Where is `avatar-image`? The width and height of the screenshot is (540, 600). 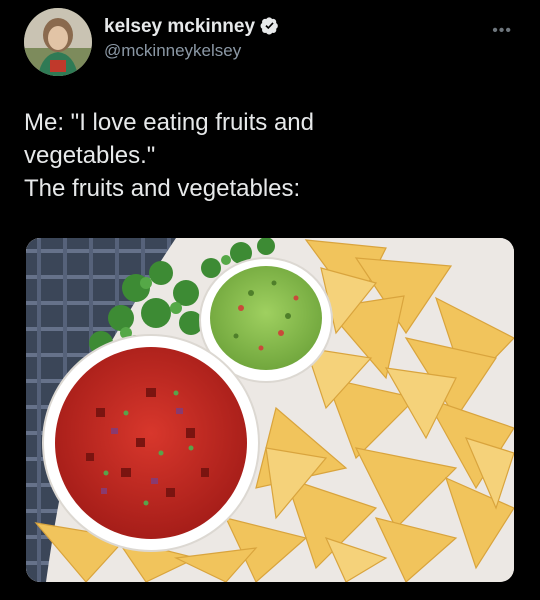 avatar-image is located at coordinates (58, 42).